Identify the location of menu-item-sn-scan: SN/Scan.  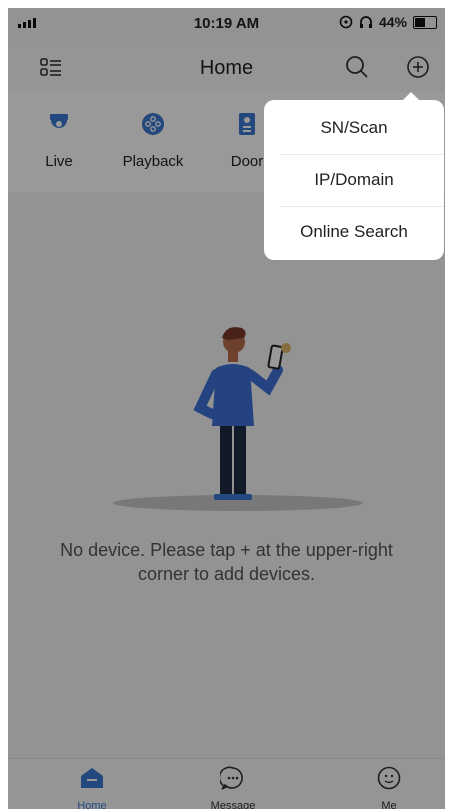
(362, 128).